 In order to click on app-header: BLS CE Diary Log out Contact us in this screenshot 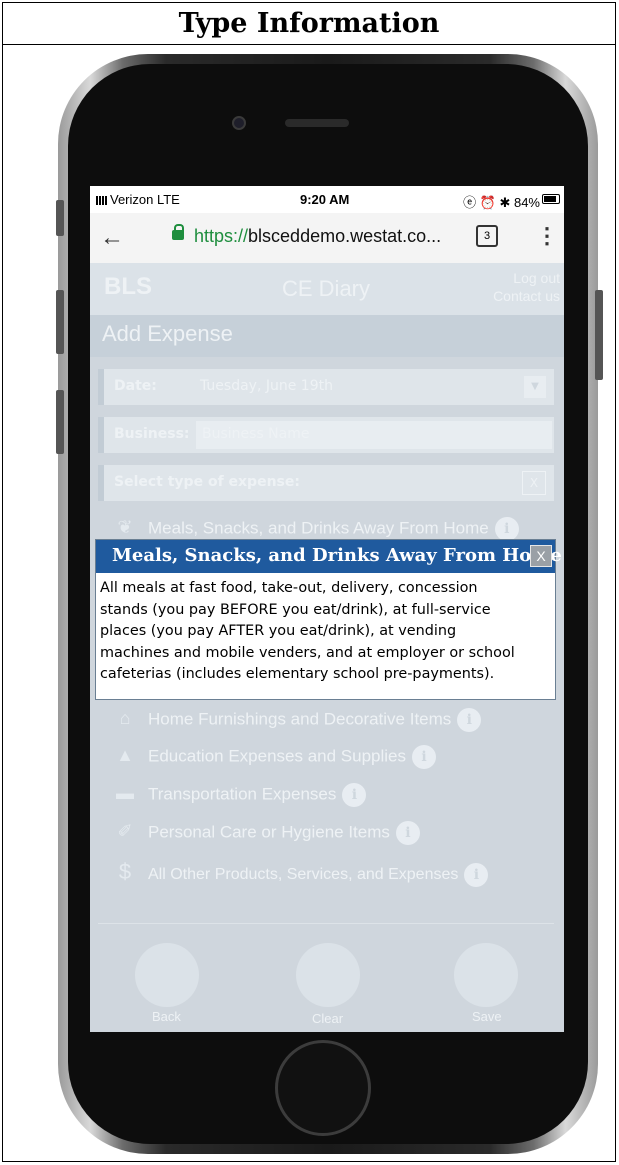, I will do `click(327, 289)`.